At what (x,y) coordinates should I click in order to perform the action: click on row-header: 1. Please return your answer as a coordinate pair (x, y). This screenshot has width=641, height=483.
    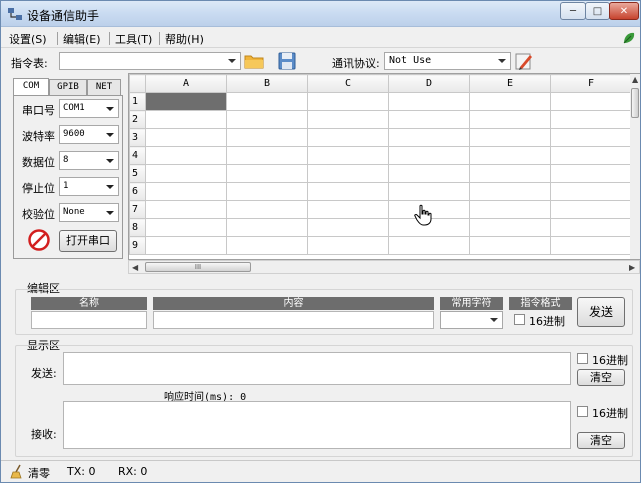
    Looking at the image, I should click on (137, 101).